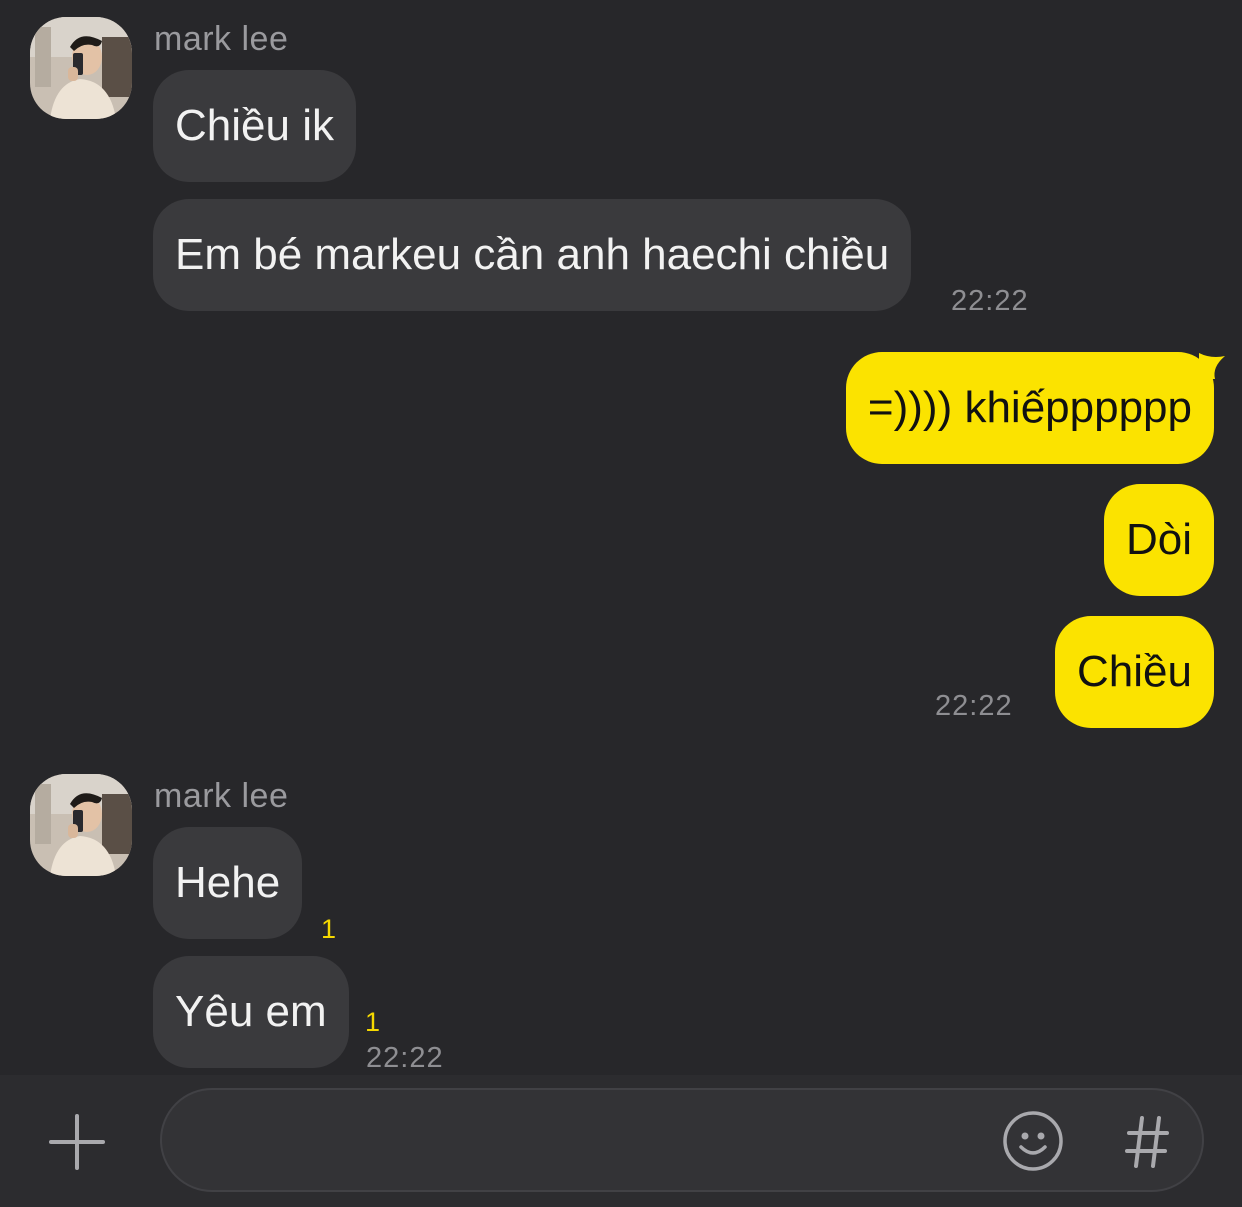 This screenshot has height=1207, width=1242. I want to click on message-text: Dòi, so click(1158, 539).